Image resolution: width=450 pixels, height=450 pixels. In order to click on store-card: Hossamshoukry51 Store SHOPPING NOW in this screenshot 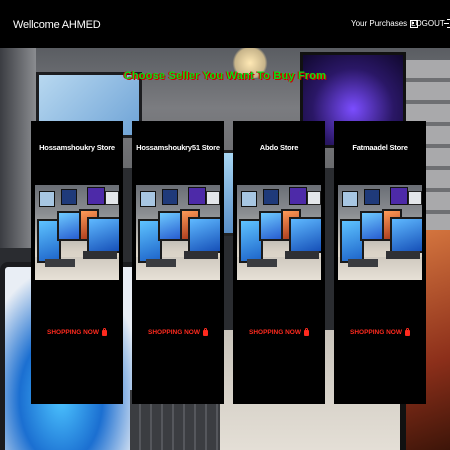, I will do `click(178, 262)`.